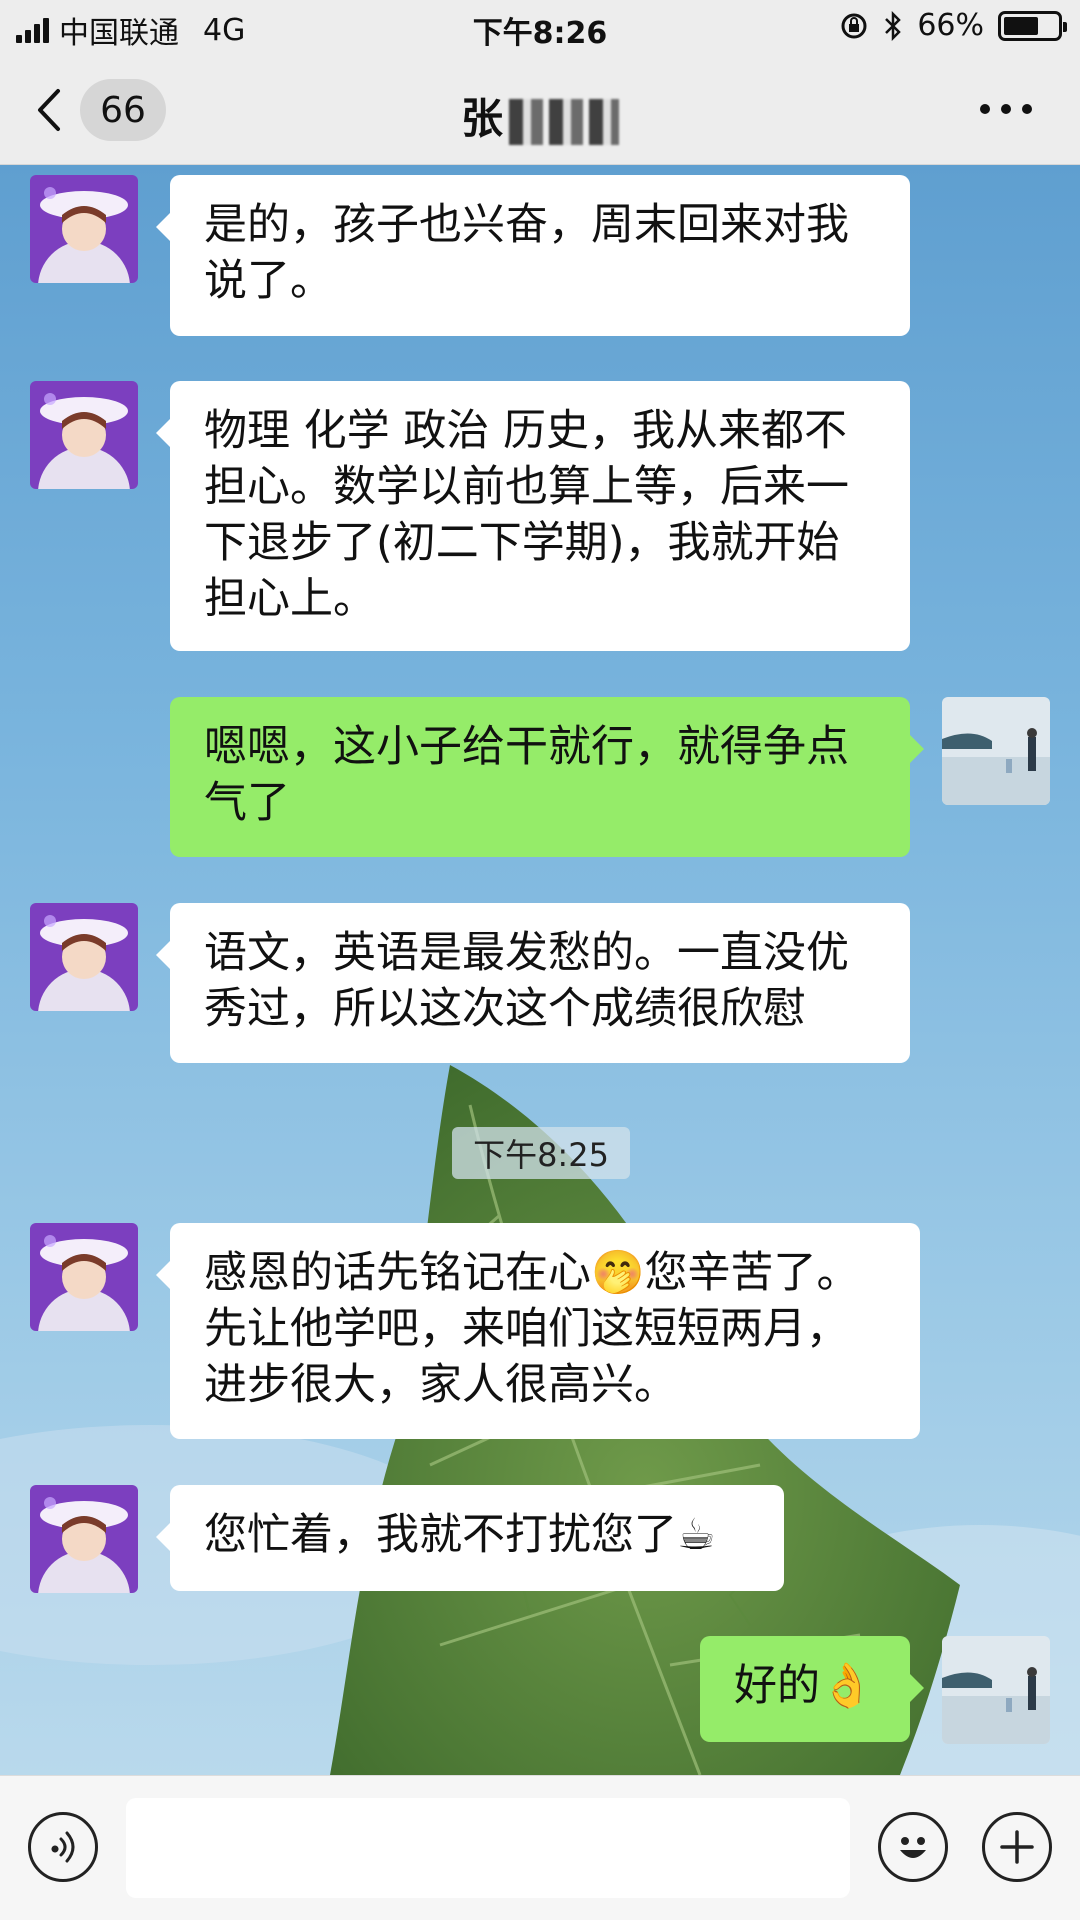  I want to click on incoming-message: 语文，英语是最发愁的。一直没优秀过，所以这次这个成绩很欣慰, so click(533, 983).